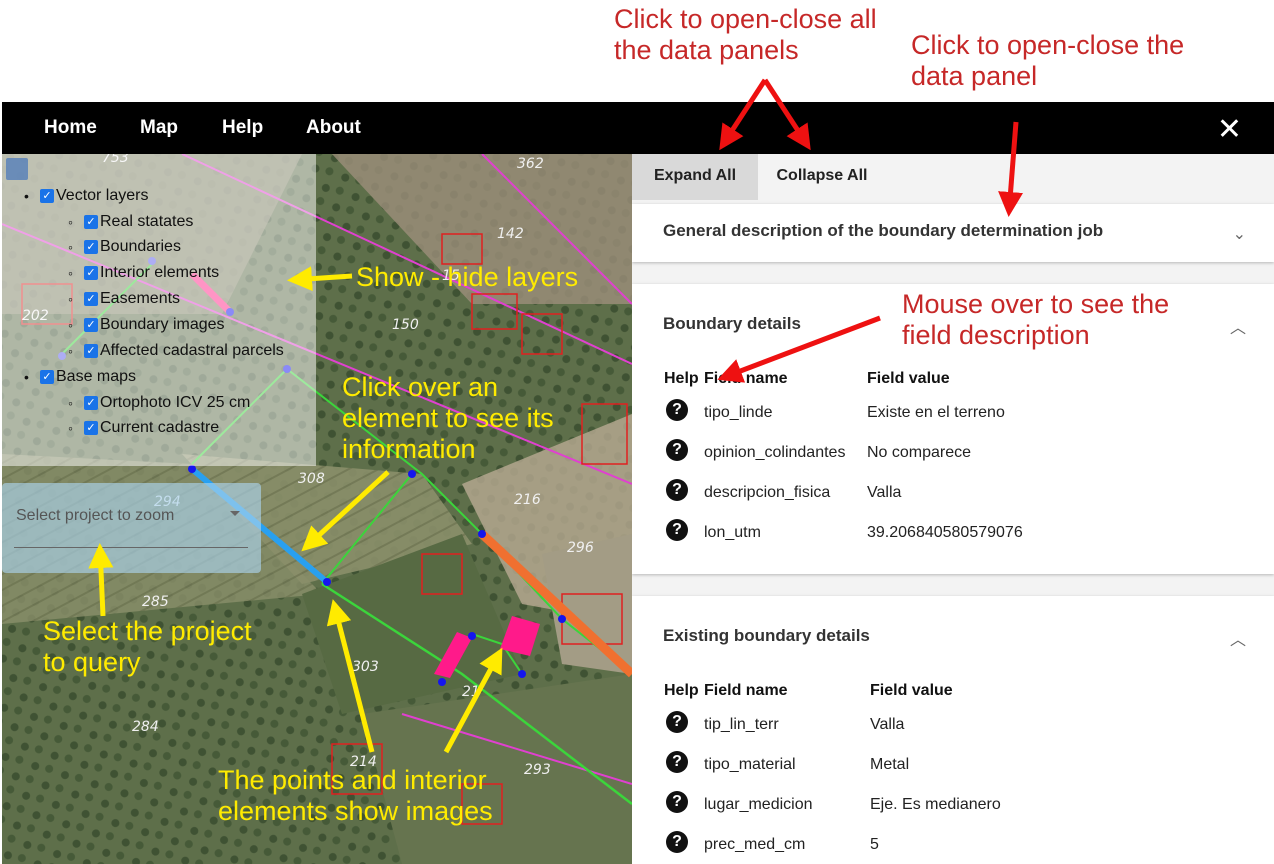 This screenshot has width=1274, height=864. Describe the element at coordinates (746, 690) in the screenshot. I see `col-header-field: Field name` at that location.